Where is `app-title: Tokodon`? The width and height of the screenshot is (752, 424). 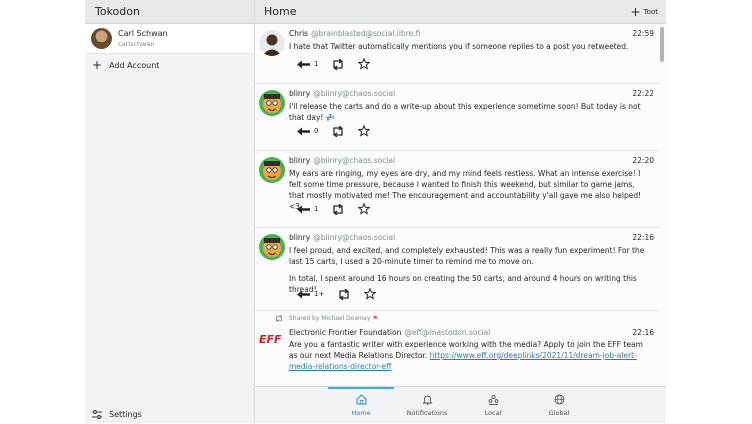
app-title: Tokodon is located at coordinates (117, 11).